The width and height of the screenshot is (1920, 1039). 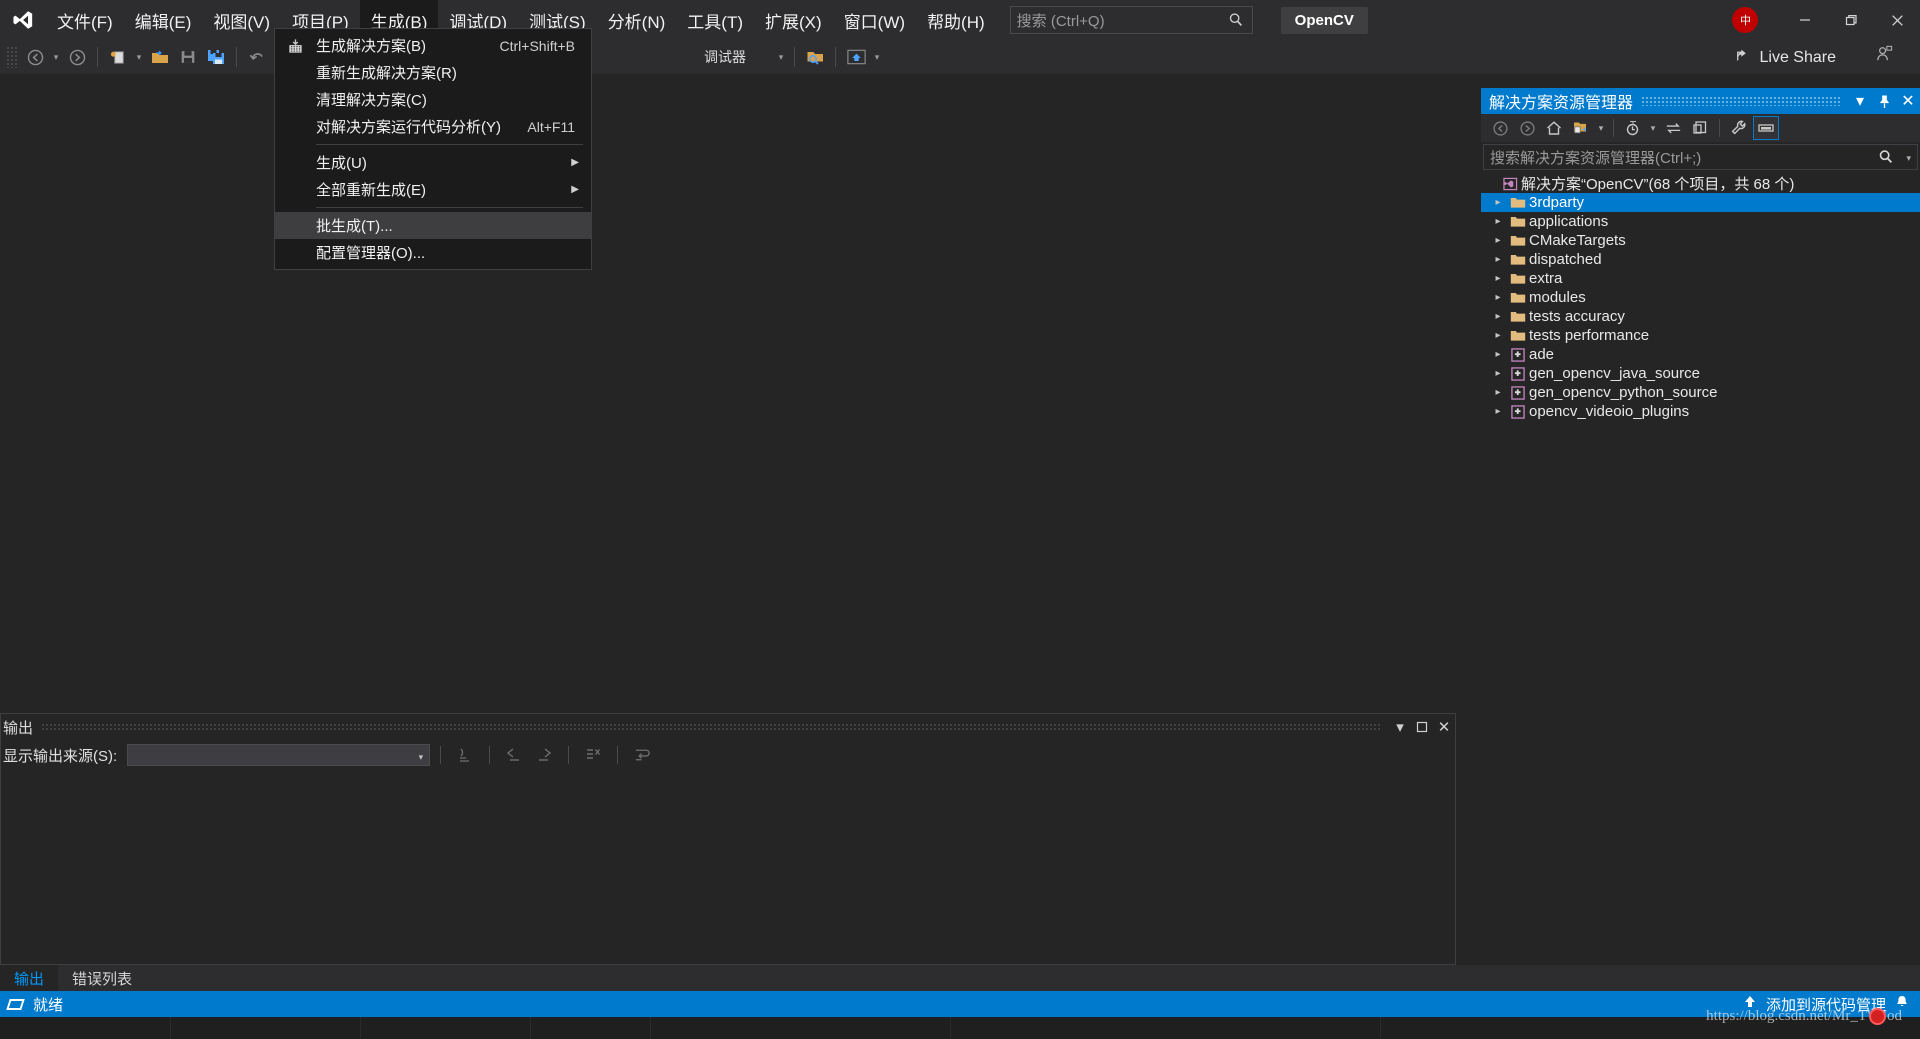 What do you see at coordinates (490, 755) in the screenshot?
I see `toolbar-separator` at bounding box center [490, 755].